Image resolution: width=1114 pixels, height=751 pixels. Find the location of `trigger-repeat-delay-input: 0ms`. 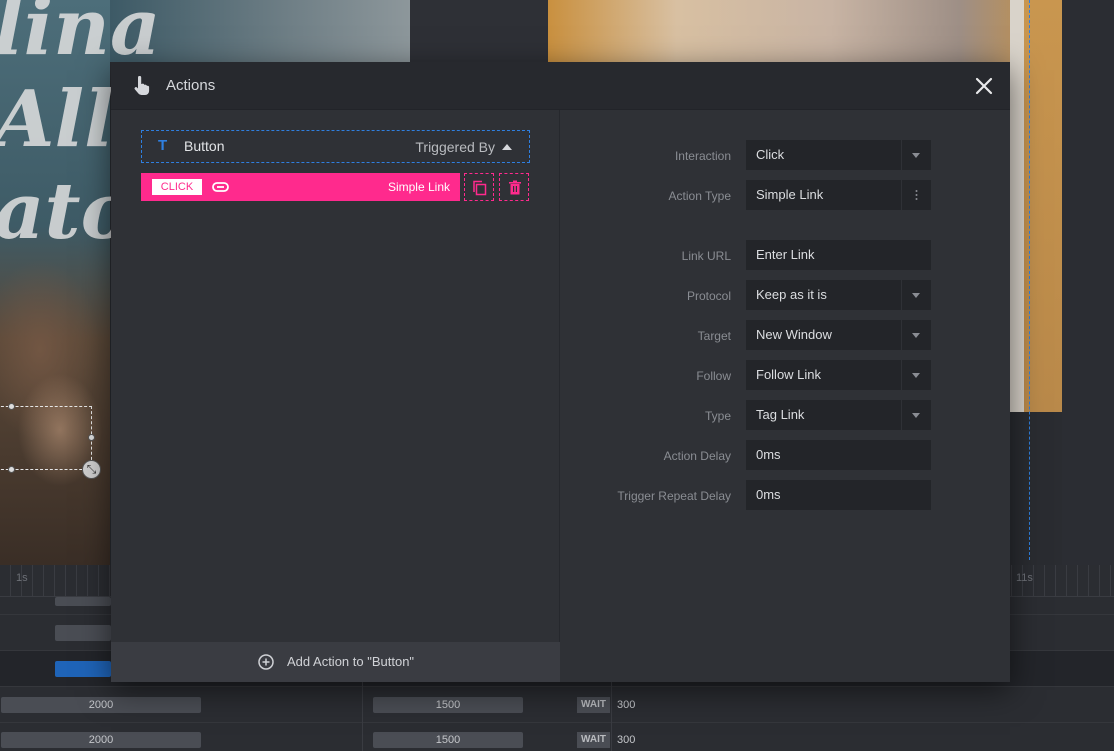

trigger-repeat-delay-input: 0ms is located at coordinates (838, 495).